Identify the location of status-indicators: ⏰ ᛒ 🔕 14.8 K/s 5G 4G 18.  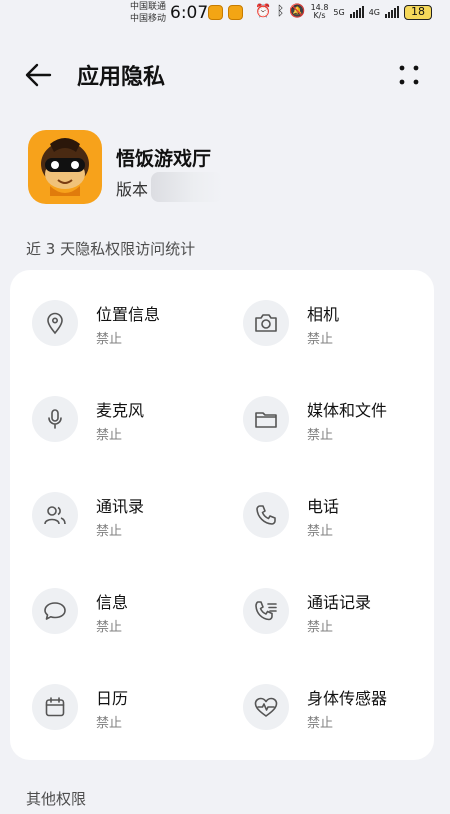
(343, 12).